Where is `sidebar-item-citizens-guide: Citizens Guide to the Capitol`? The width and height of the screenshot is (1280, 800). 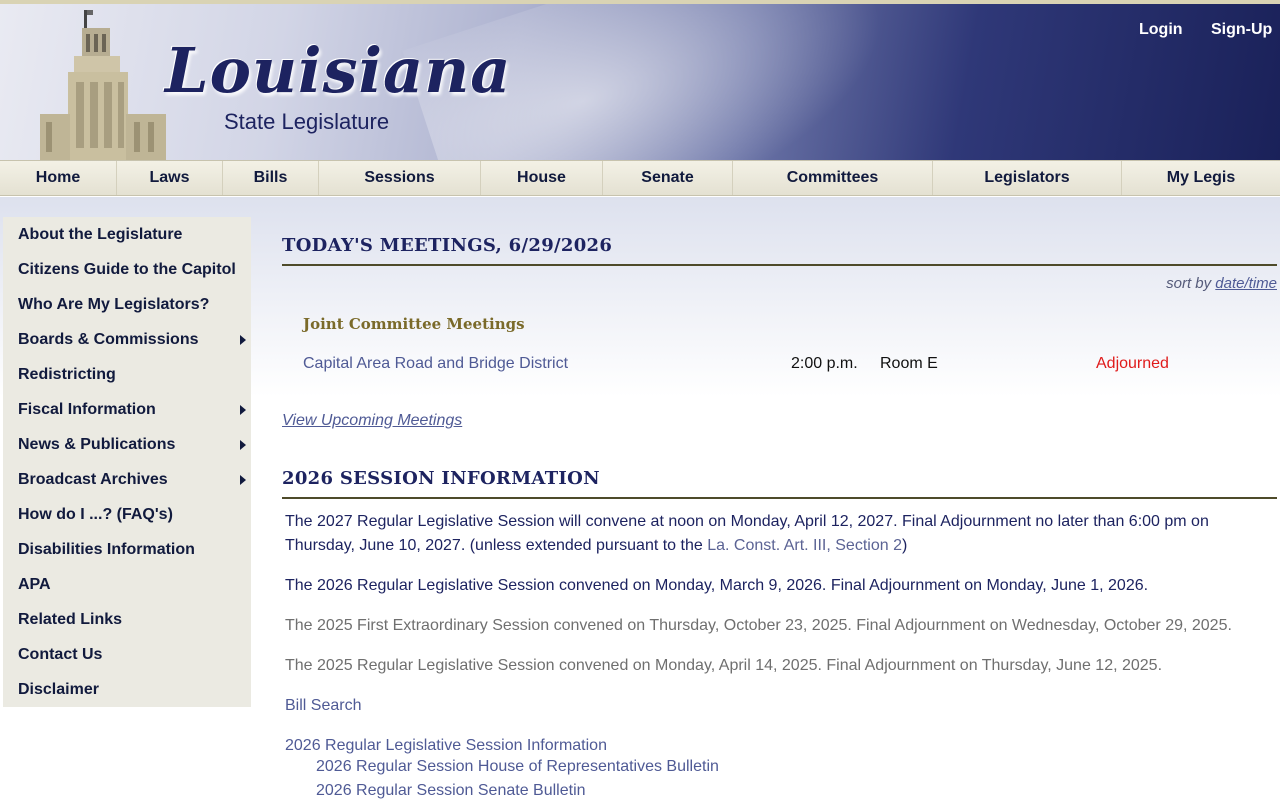
sidebar-item-citizens-guide: Citizens Guide to the Capitol is located at coordinates (127, 269).